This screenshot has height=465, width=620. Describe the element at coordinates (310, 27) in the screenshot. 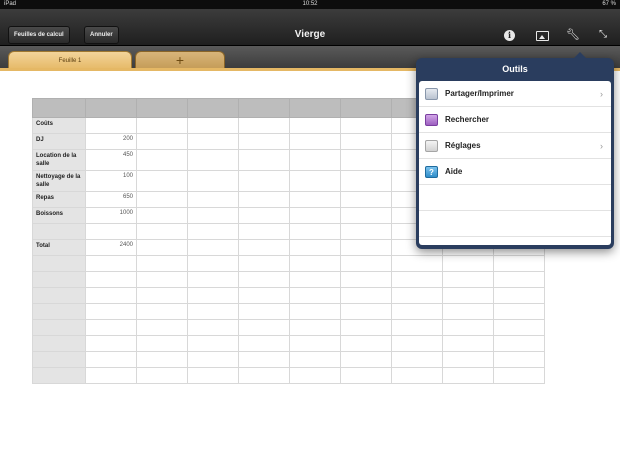

I see `toolbar: Feuilles de calcul Annuler Vierge i 🔧︎ ⤡` at that location.